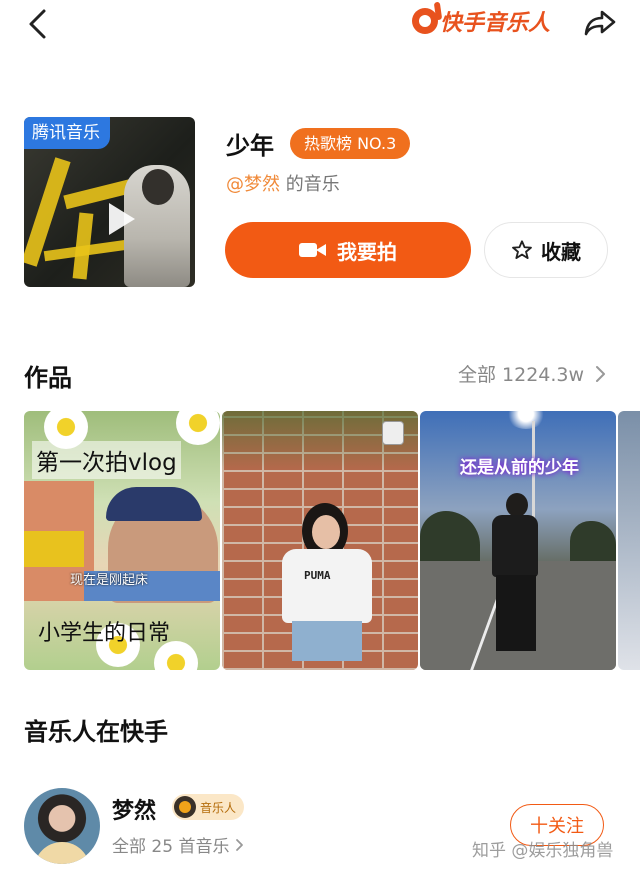 Image resolution: width=640 pixels, height=874 pixels. Describe the element at coordinates (317, 575) in the screenshot. I see `shirt-print: PUMA` at that location.